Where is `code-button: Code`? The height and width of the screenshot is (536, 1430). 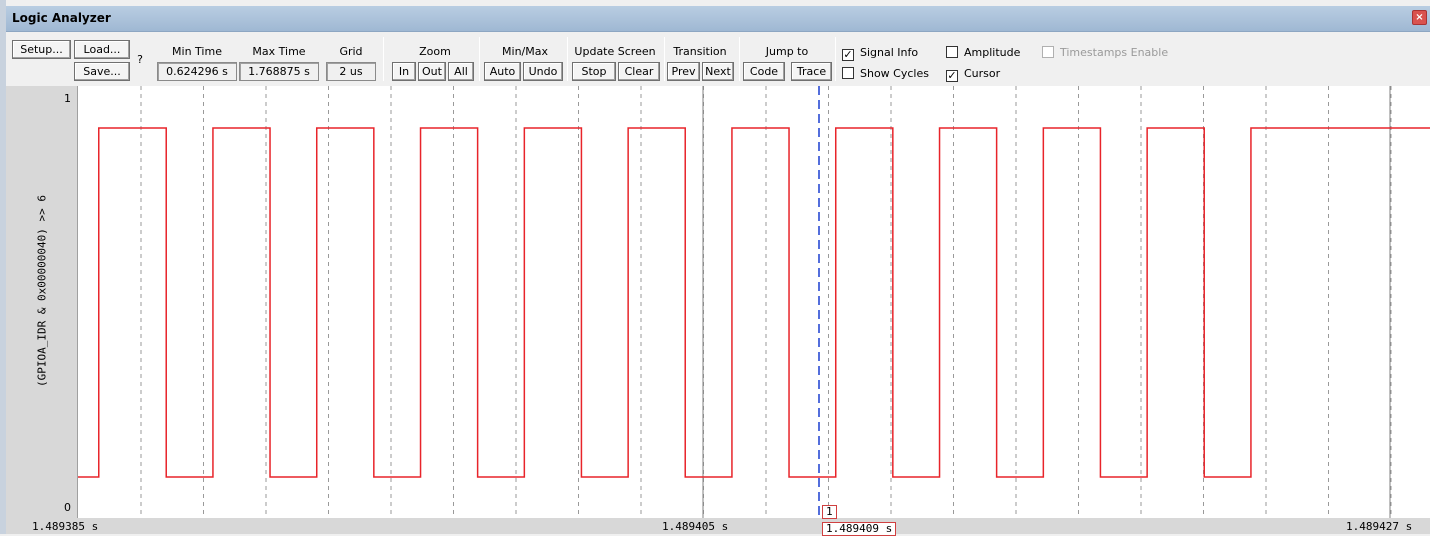 code-button: Code is located at coordinates (764, 71).